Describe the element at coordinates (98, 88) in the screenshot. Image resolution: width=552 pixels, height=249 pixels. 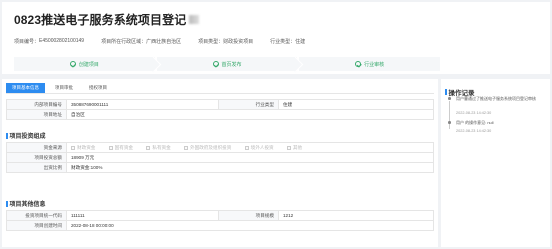
I see `tab-authorized: 授权项目` at that location.